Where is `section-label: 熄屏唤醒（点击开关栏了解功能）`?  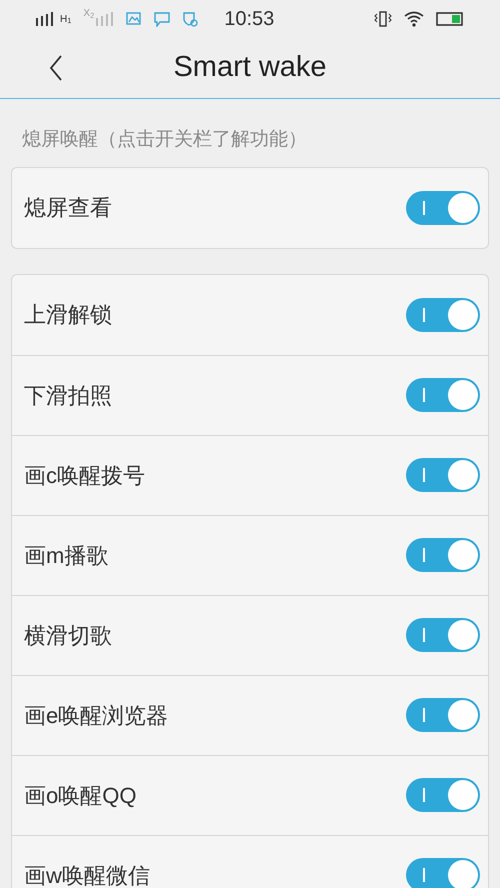 section-label: 熄屏唤醒（点击开关栏了解功能） is located at coordinates (164, 140).